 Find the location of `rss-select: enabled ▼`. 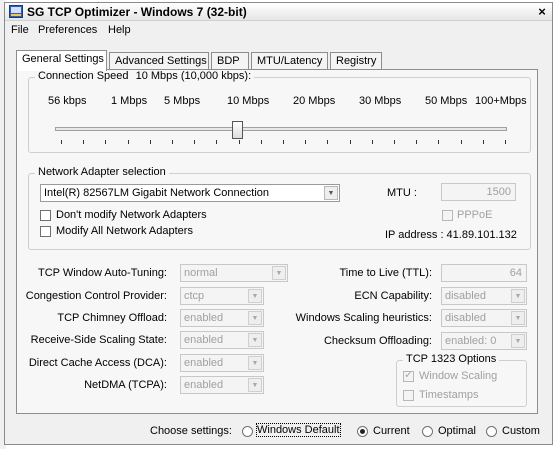

rss-select: enabled ▼ is located at coordinates (222, 340).